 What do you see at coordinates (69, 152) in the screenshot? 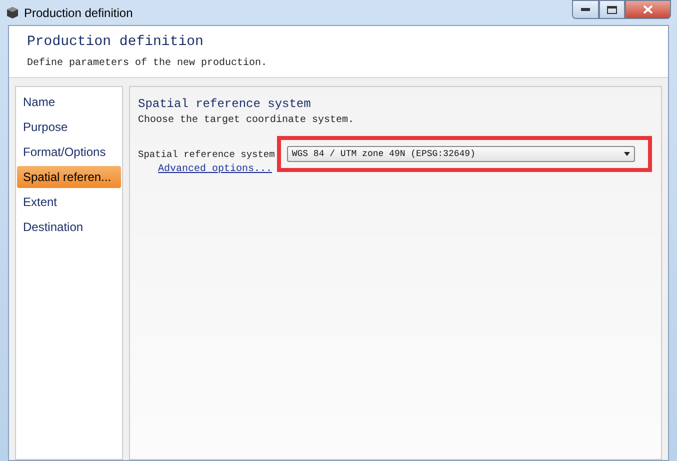
I see `sidebar-item: Format/Options` at bounding box center [69, 152].